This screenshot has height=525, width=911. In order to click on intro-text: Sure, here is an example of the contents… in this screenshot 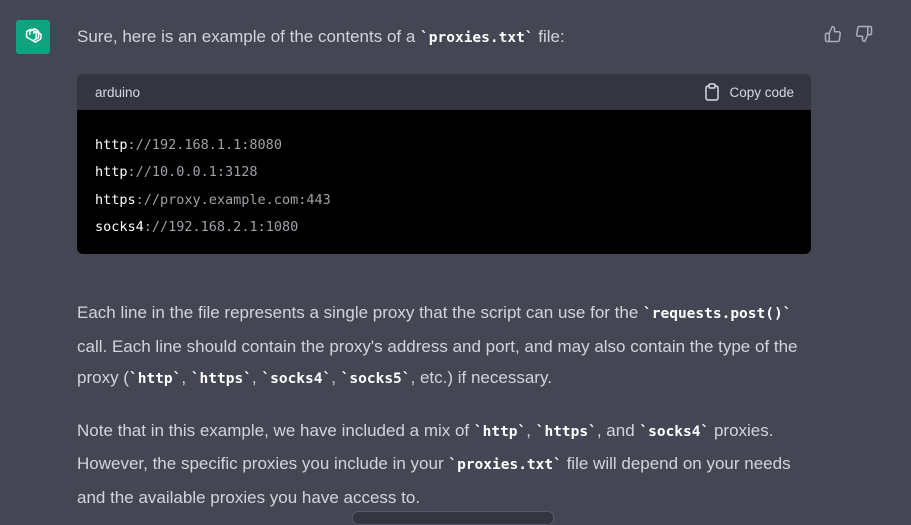, I will do `click(249, 36)`.